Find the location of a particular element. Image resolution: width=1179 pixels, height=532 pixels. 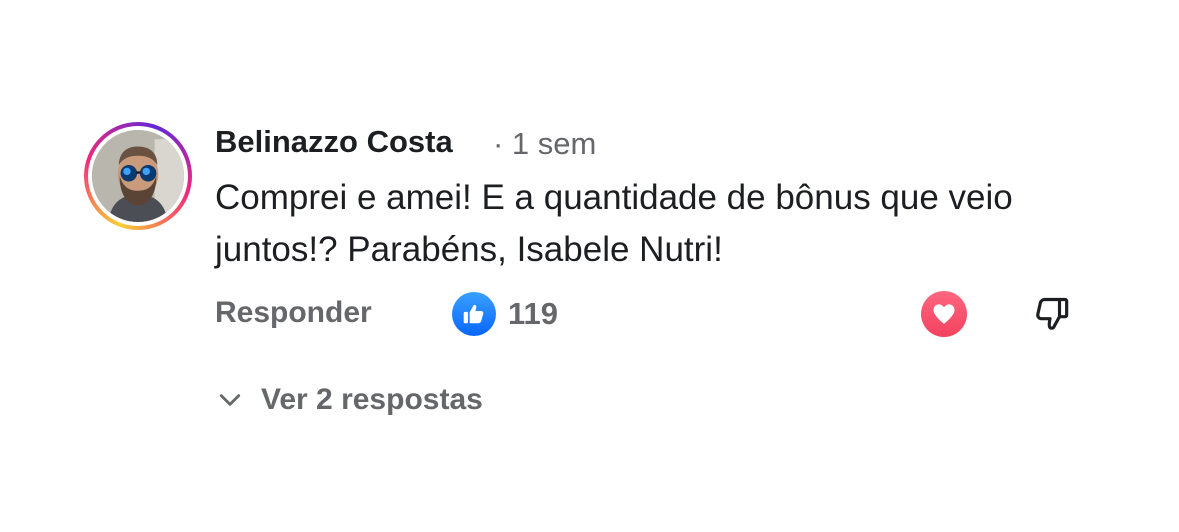

view-replies-label: Ver 2 respostas is located at coordinates (372, 399).